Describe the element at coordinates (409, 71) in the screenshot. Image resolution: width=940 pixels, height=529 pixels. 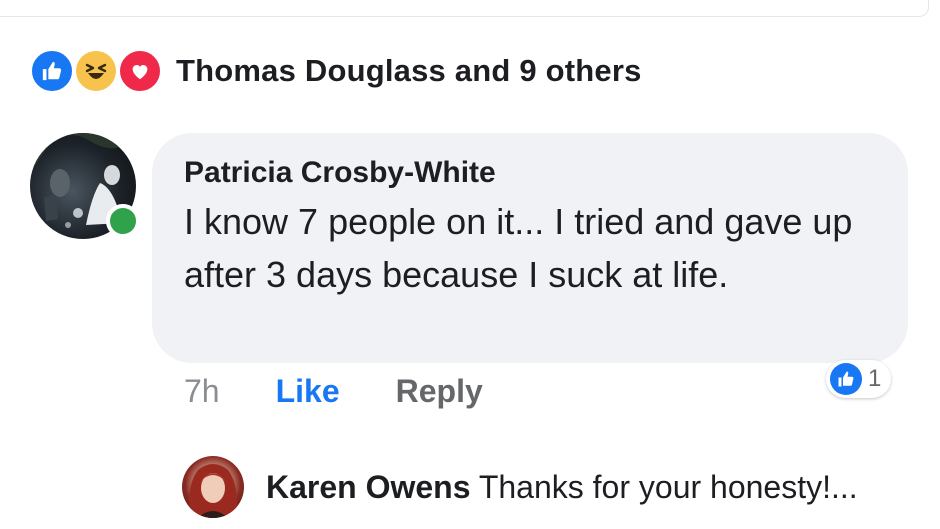
I see `reactions-summary-text: Thomas Douglass and 9 others` at that location.